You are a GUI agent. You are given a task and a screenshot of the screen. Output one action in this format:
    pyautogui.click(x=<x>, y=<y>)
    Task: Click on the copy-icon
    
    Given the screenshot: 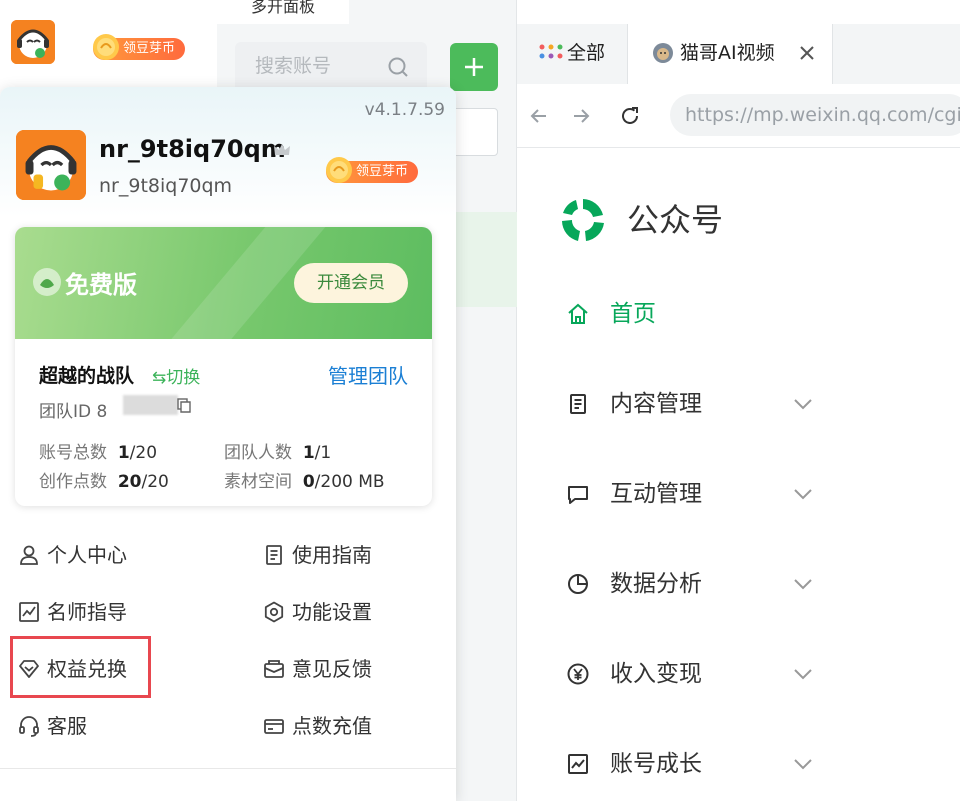 What is the action you would take?
    pyautogui.click(x=184, y=405)
    